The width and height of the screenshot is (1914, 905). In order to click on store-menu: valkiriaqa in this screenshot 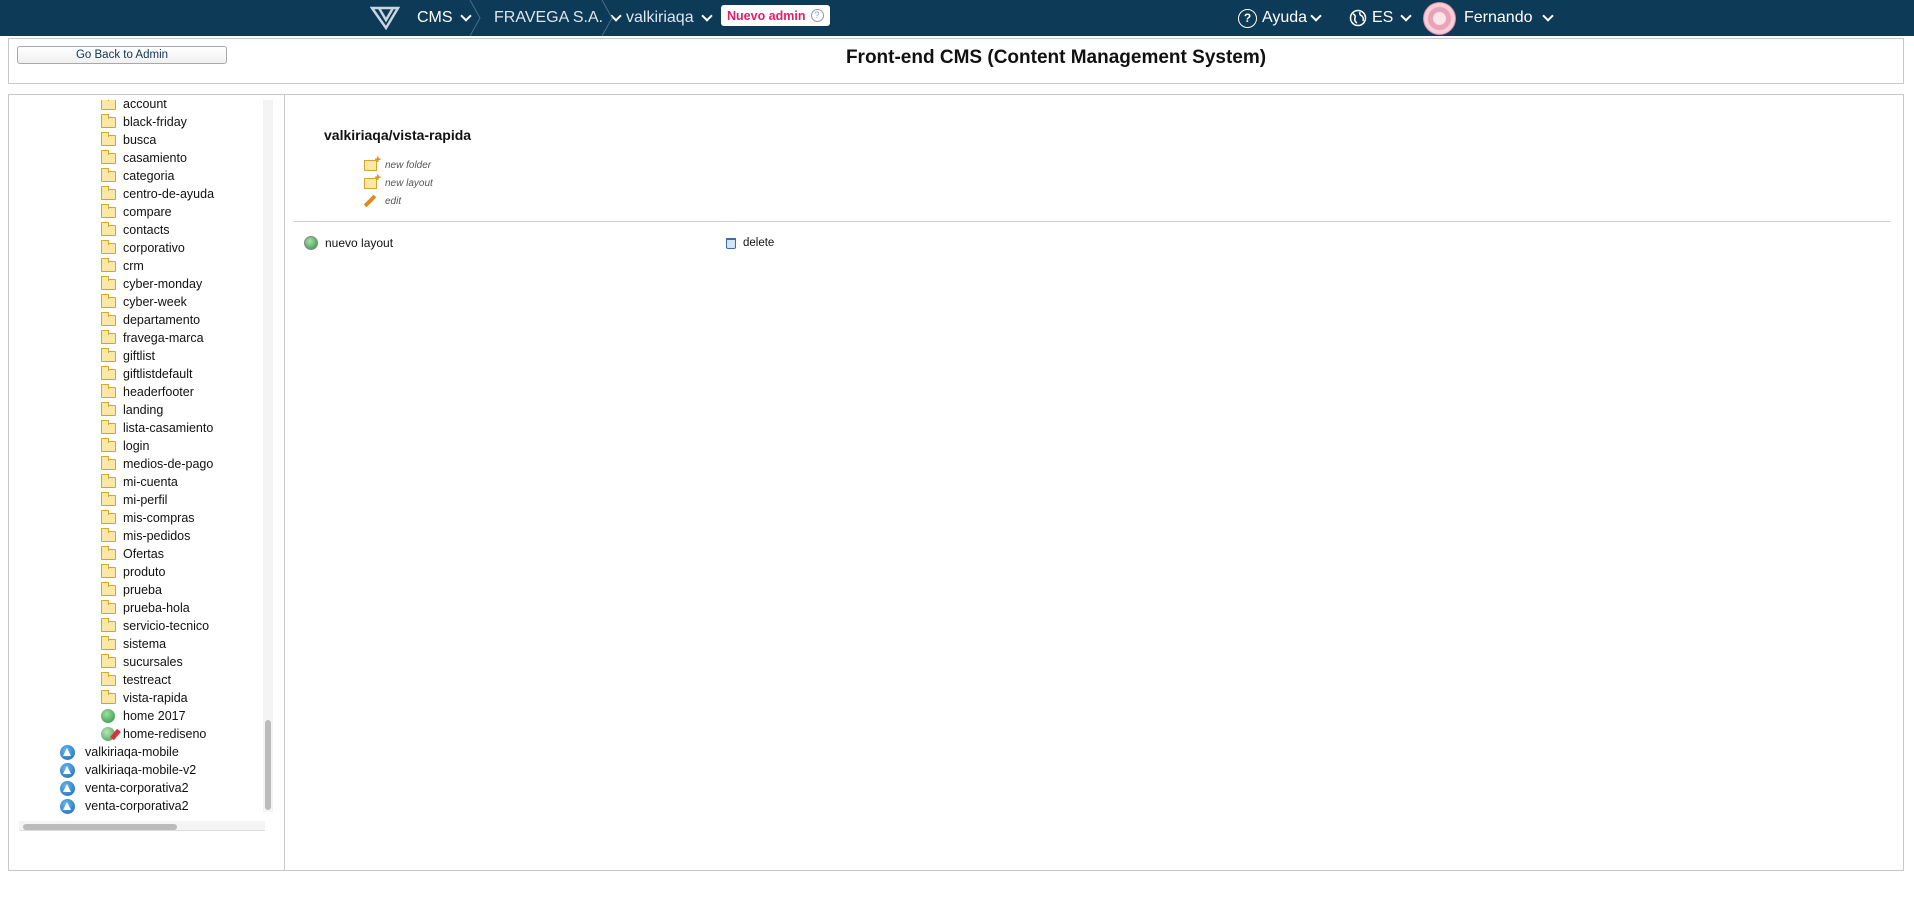, I will do `click(669, 18)`.